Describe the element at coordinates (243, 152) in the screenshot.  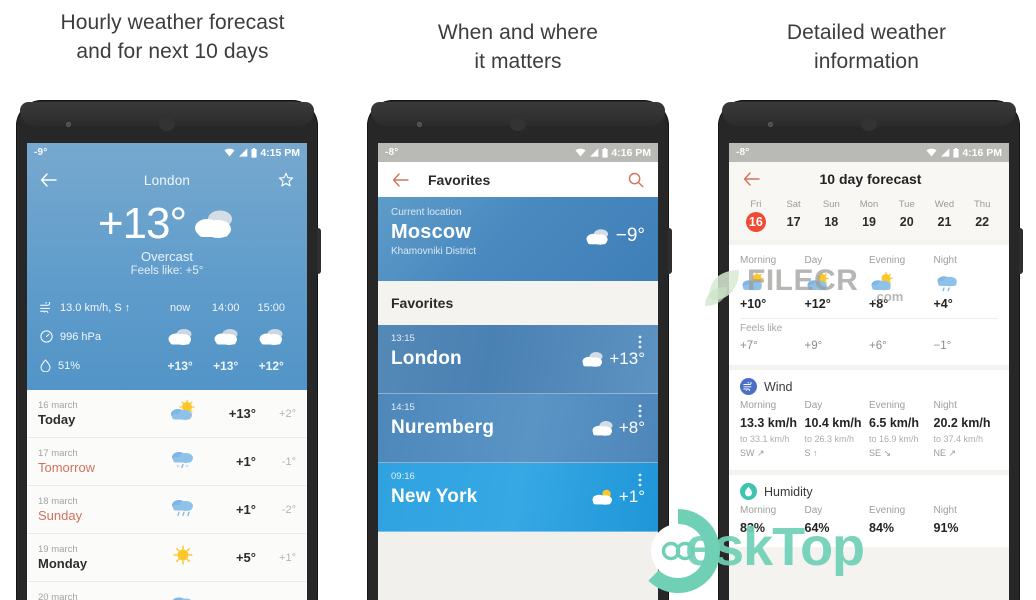
I see `signal-icon` at that location.